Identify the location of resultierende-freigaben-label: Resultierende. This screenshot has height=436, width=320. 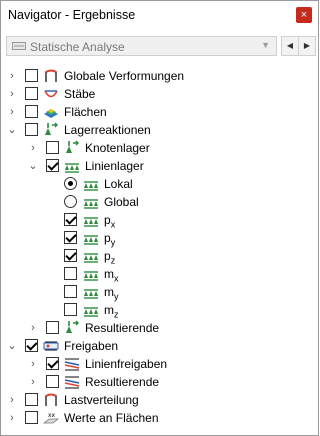
(122, 382).